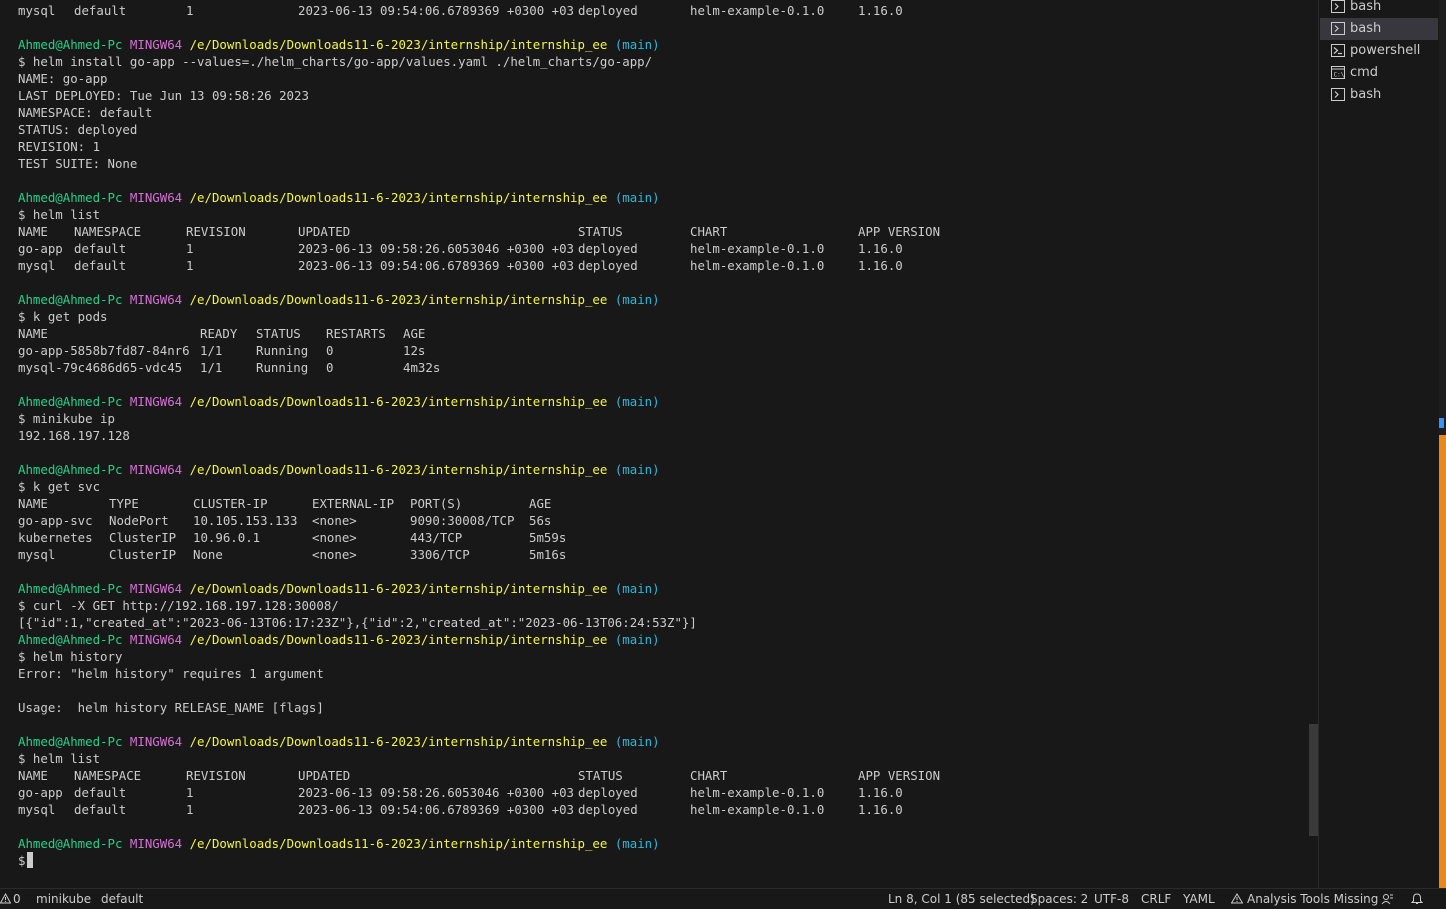 This screenshot has height=909, width=1446. I want to click on ruler-marker, so click(1441, 423).